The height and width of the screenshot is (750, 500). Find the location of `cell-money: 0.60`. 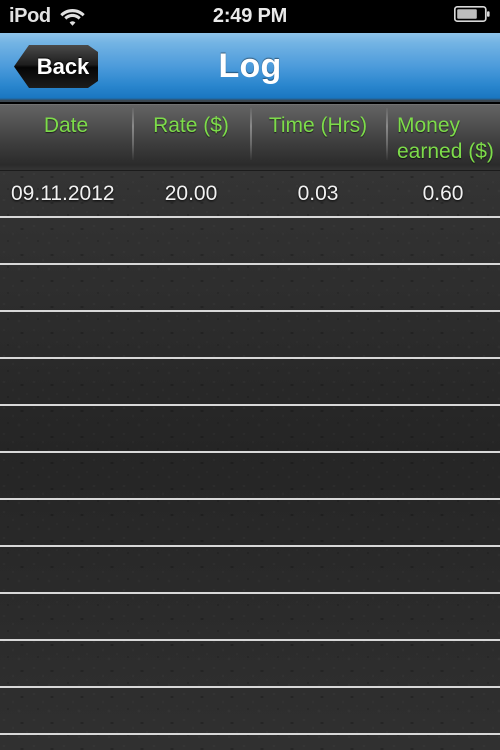

cell-money: 0.60 is located at coordinates (443, 193).